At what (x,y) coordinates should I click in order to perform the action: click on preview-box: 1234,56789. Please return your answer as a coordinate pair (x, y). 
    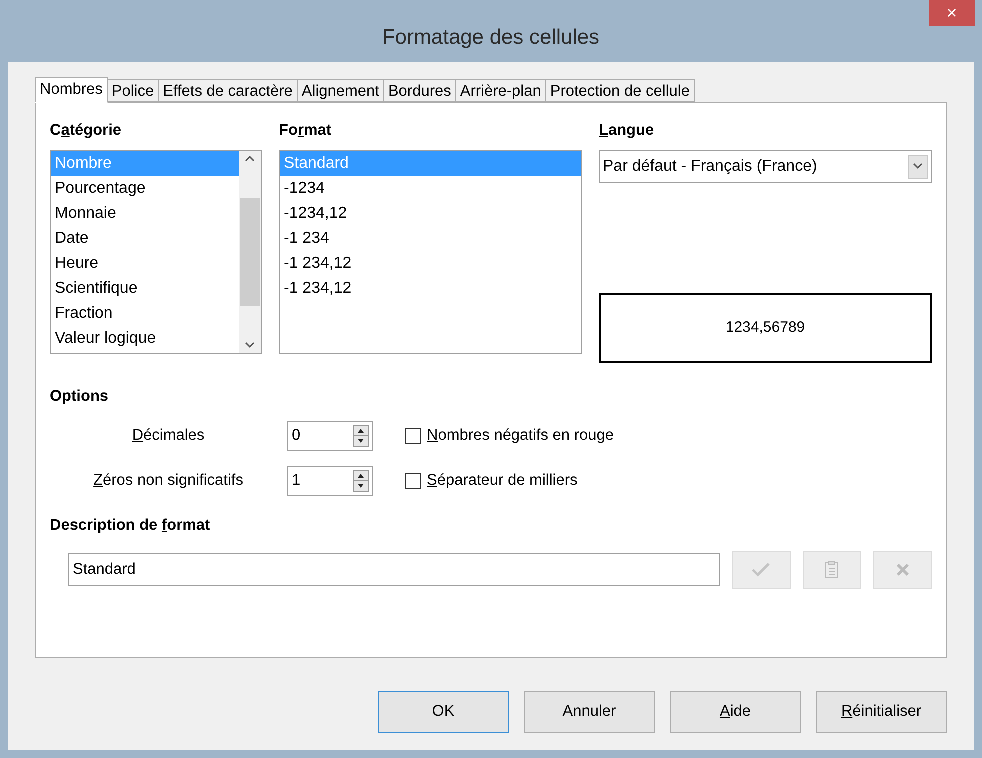
    Looking at the image, I should click on (765, 328).